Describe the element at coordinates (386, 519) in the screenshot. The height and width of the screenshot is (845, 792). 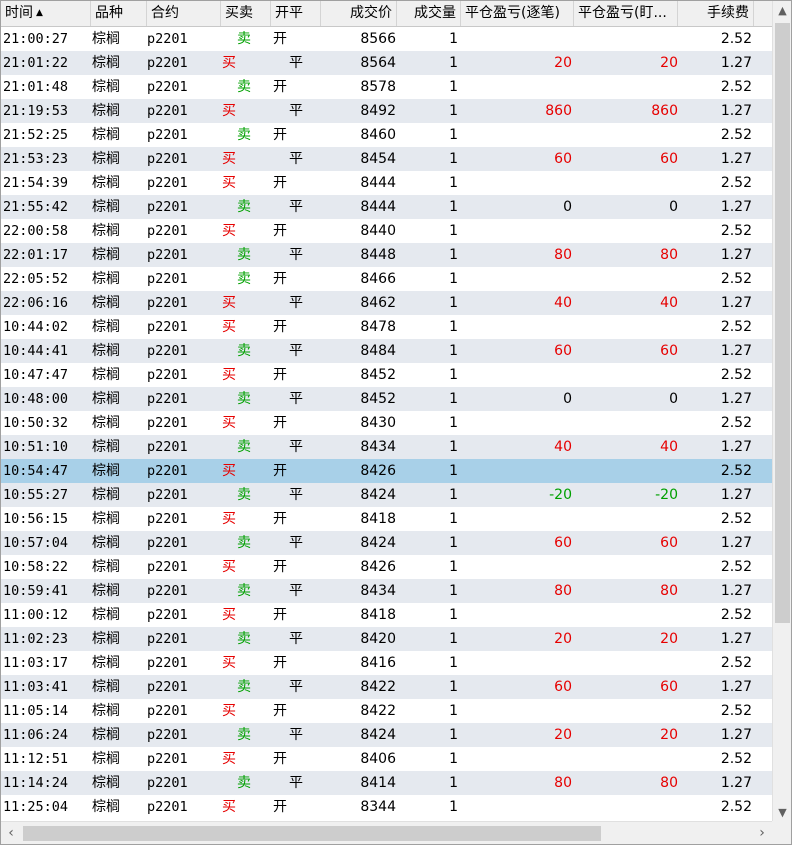
I see `table-row: 10:56:15 棕榈 p2201 买 开 8418 1 2.52` at that location.